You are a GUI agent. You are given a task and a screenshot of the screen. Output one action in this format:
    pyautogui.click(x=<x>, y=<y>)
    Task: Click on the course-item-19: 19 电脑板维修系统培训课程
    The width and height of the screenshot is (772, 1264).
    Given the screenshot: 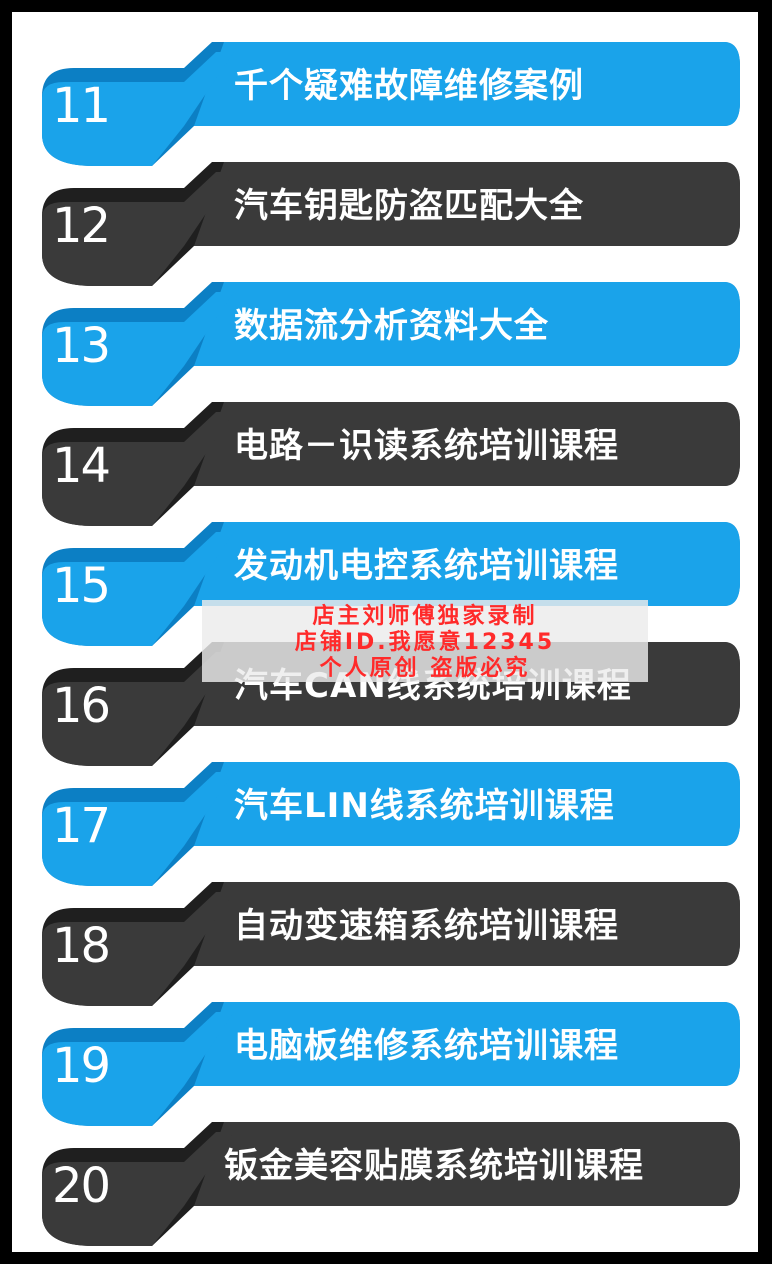 What is the action you would take?
    pyautogui.click(x=392, y=1062)
    